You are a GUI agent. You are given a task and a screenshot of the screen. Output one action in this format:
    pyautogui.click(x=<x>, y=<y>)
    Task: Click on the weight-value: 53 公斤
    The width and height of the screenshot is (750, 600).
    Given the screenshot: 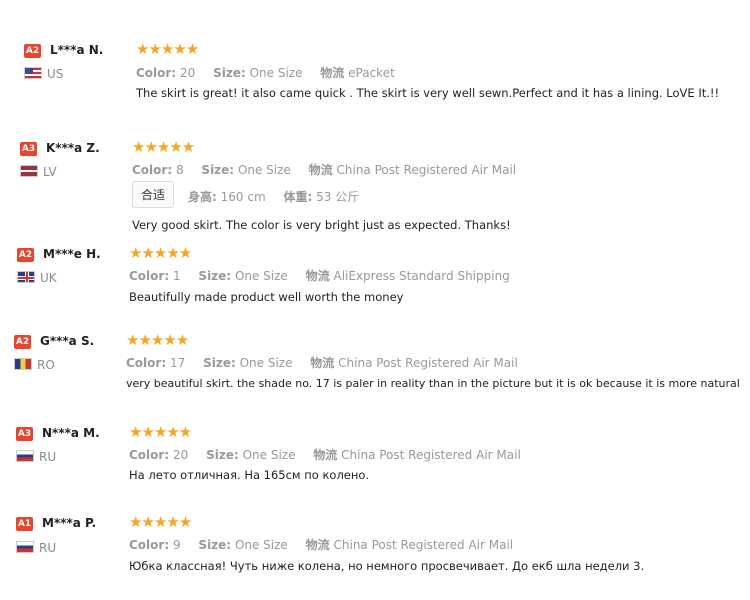 What is the action you would take?
    pyautogui.click(x=338, y=197)
    